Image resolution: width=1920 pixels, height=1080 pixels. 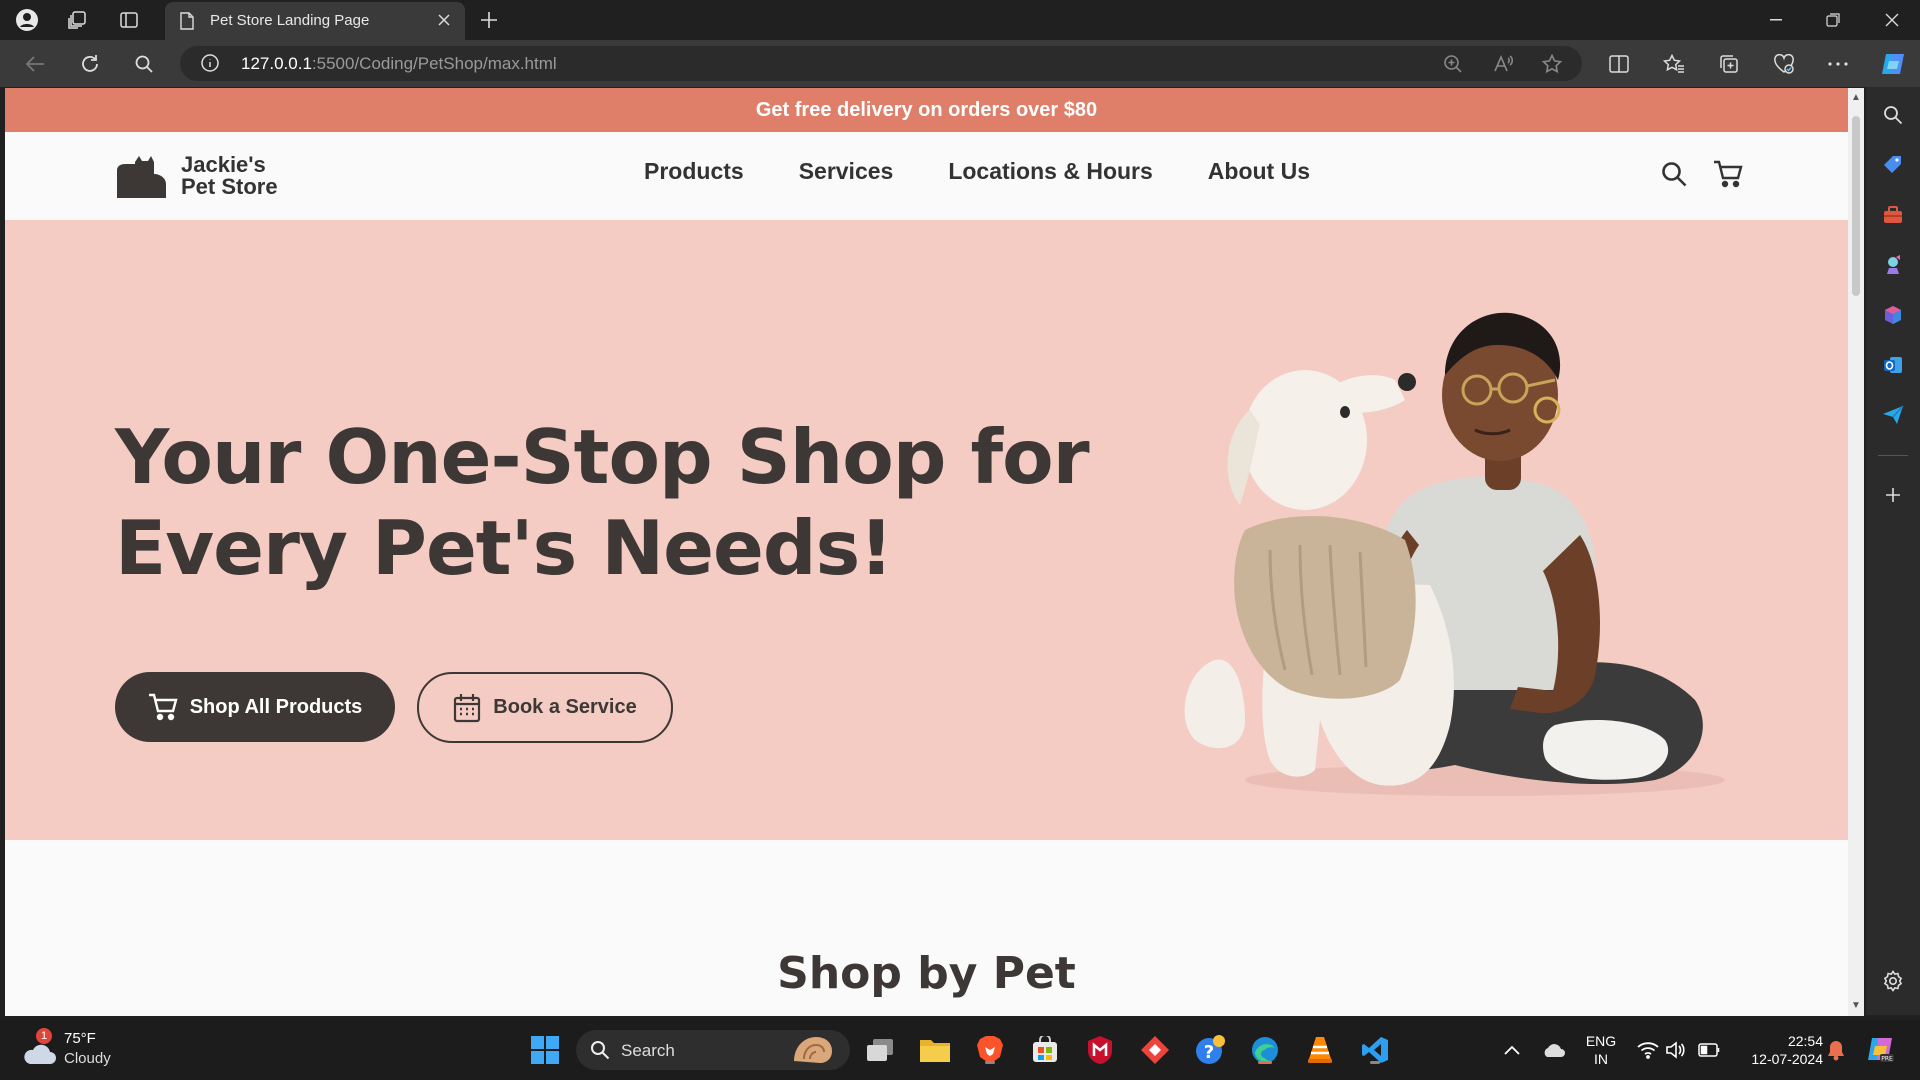 I want to click on copilot-pre-icon: PRE, so click(x=1880, y=1050).